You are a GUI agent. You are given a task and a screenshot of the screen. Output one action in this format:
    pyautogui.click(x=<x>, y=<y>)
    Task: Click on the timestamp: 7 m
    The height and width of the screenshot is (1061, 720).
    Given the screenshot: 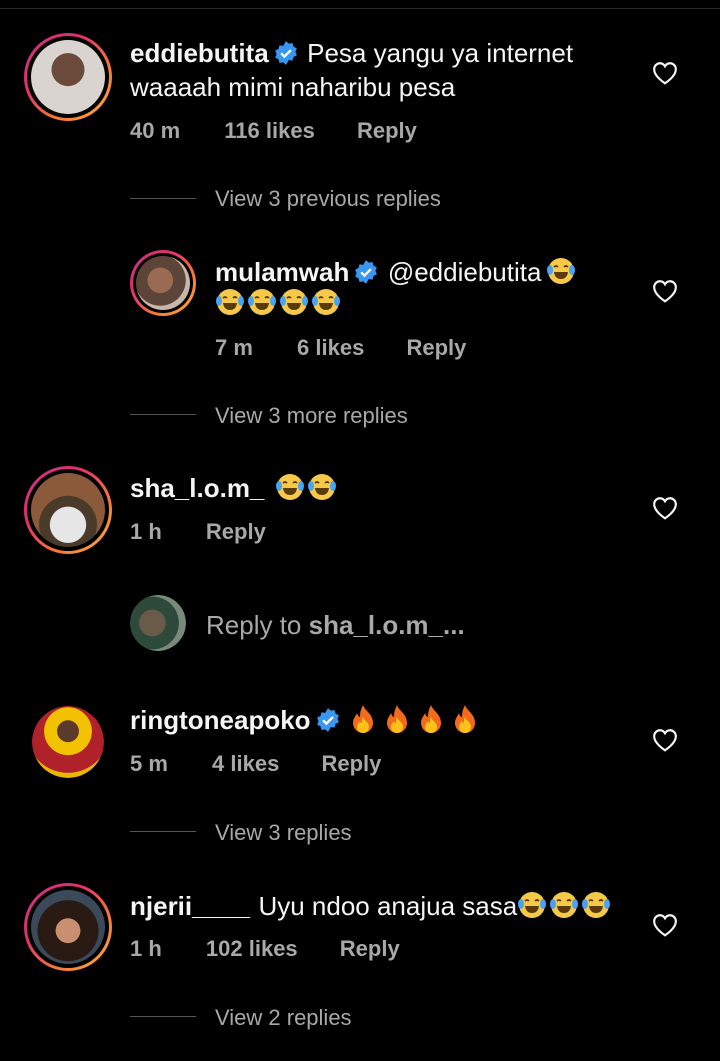 What is the action you would take?
    pyautogui.click(x=234, y=347)
    